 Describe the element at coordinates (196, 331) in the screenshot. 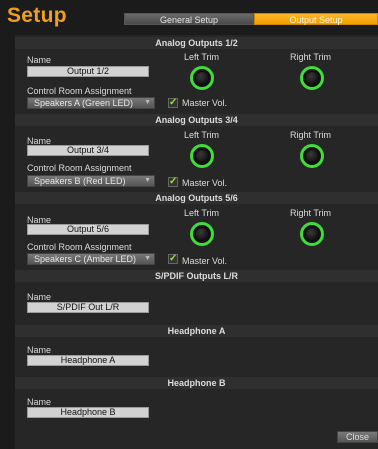

I see `section-title-headphone-a: Headphone A` at that location.